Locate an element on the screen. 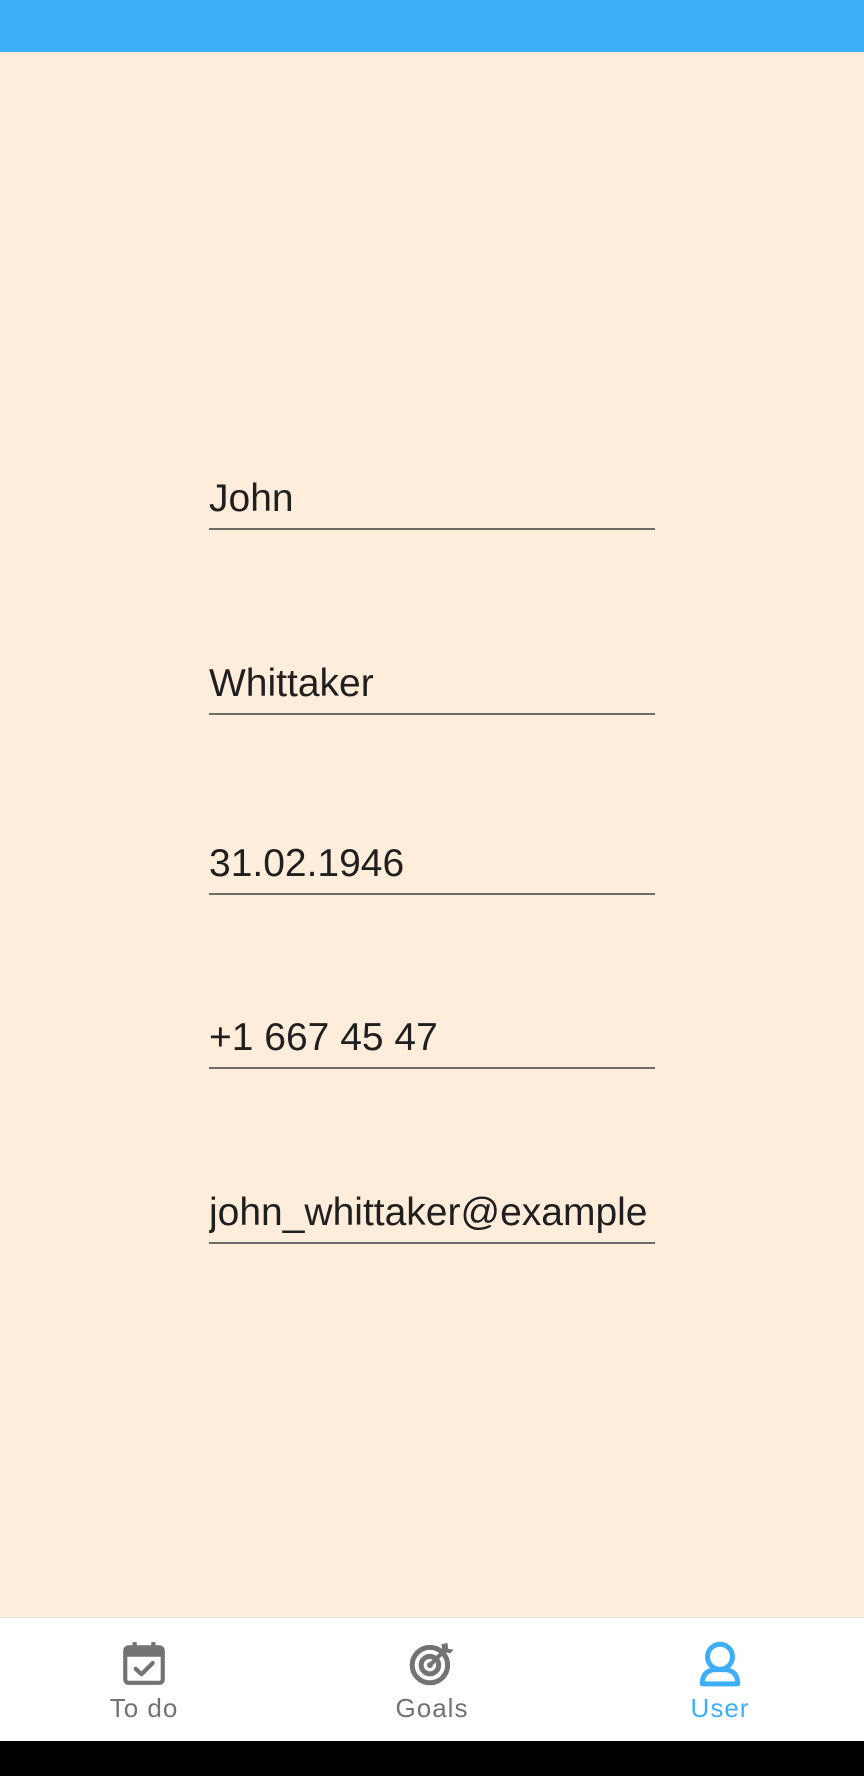 This screenshot has width=864, height=1776. nav-item-todo: To do is located at coordinates (144, 1679).